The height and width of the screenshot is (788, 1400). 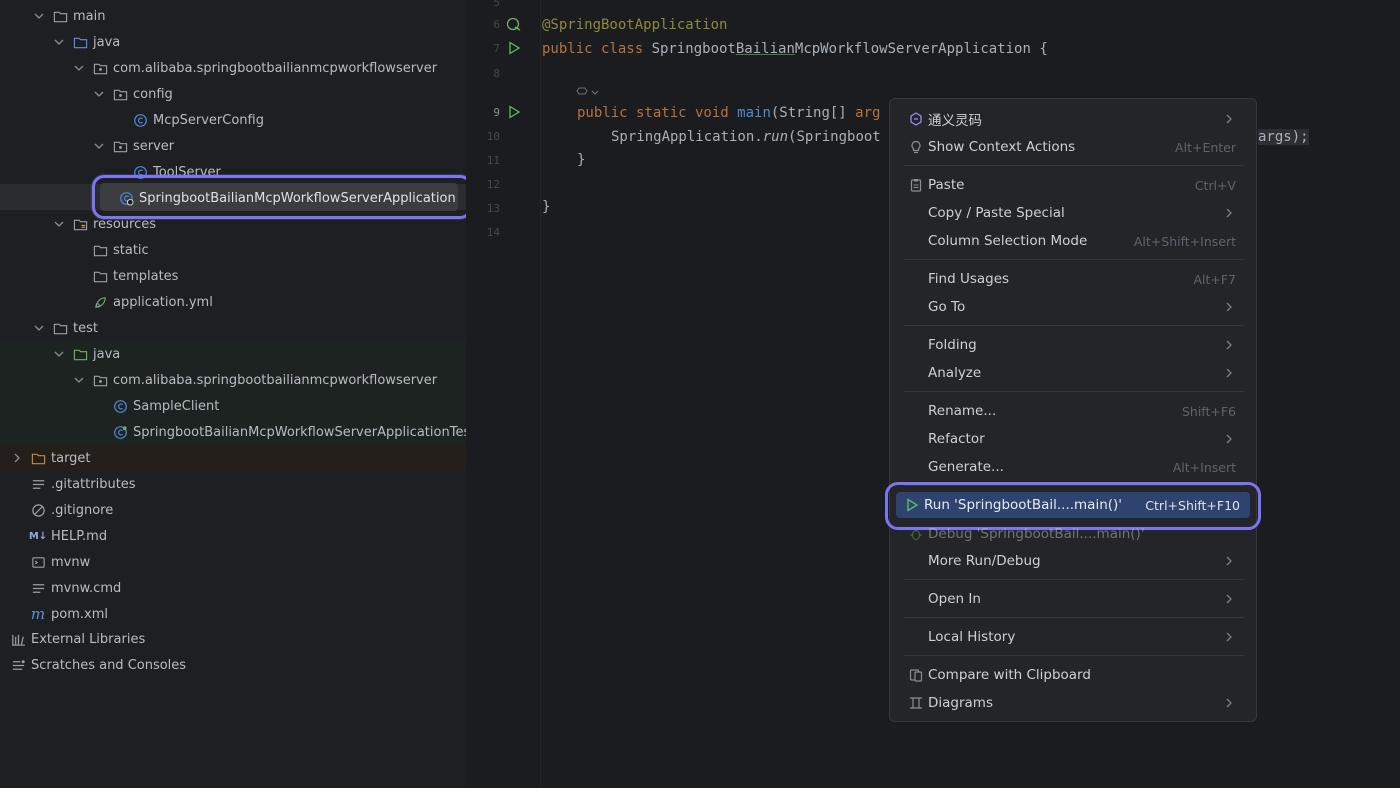 I want to click on tree-row-resources: resources, so click(x=233, y=224).